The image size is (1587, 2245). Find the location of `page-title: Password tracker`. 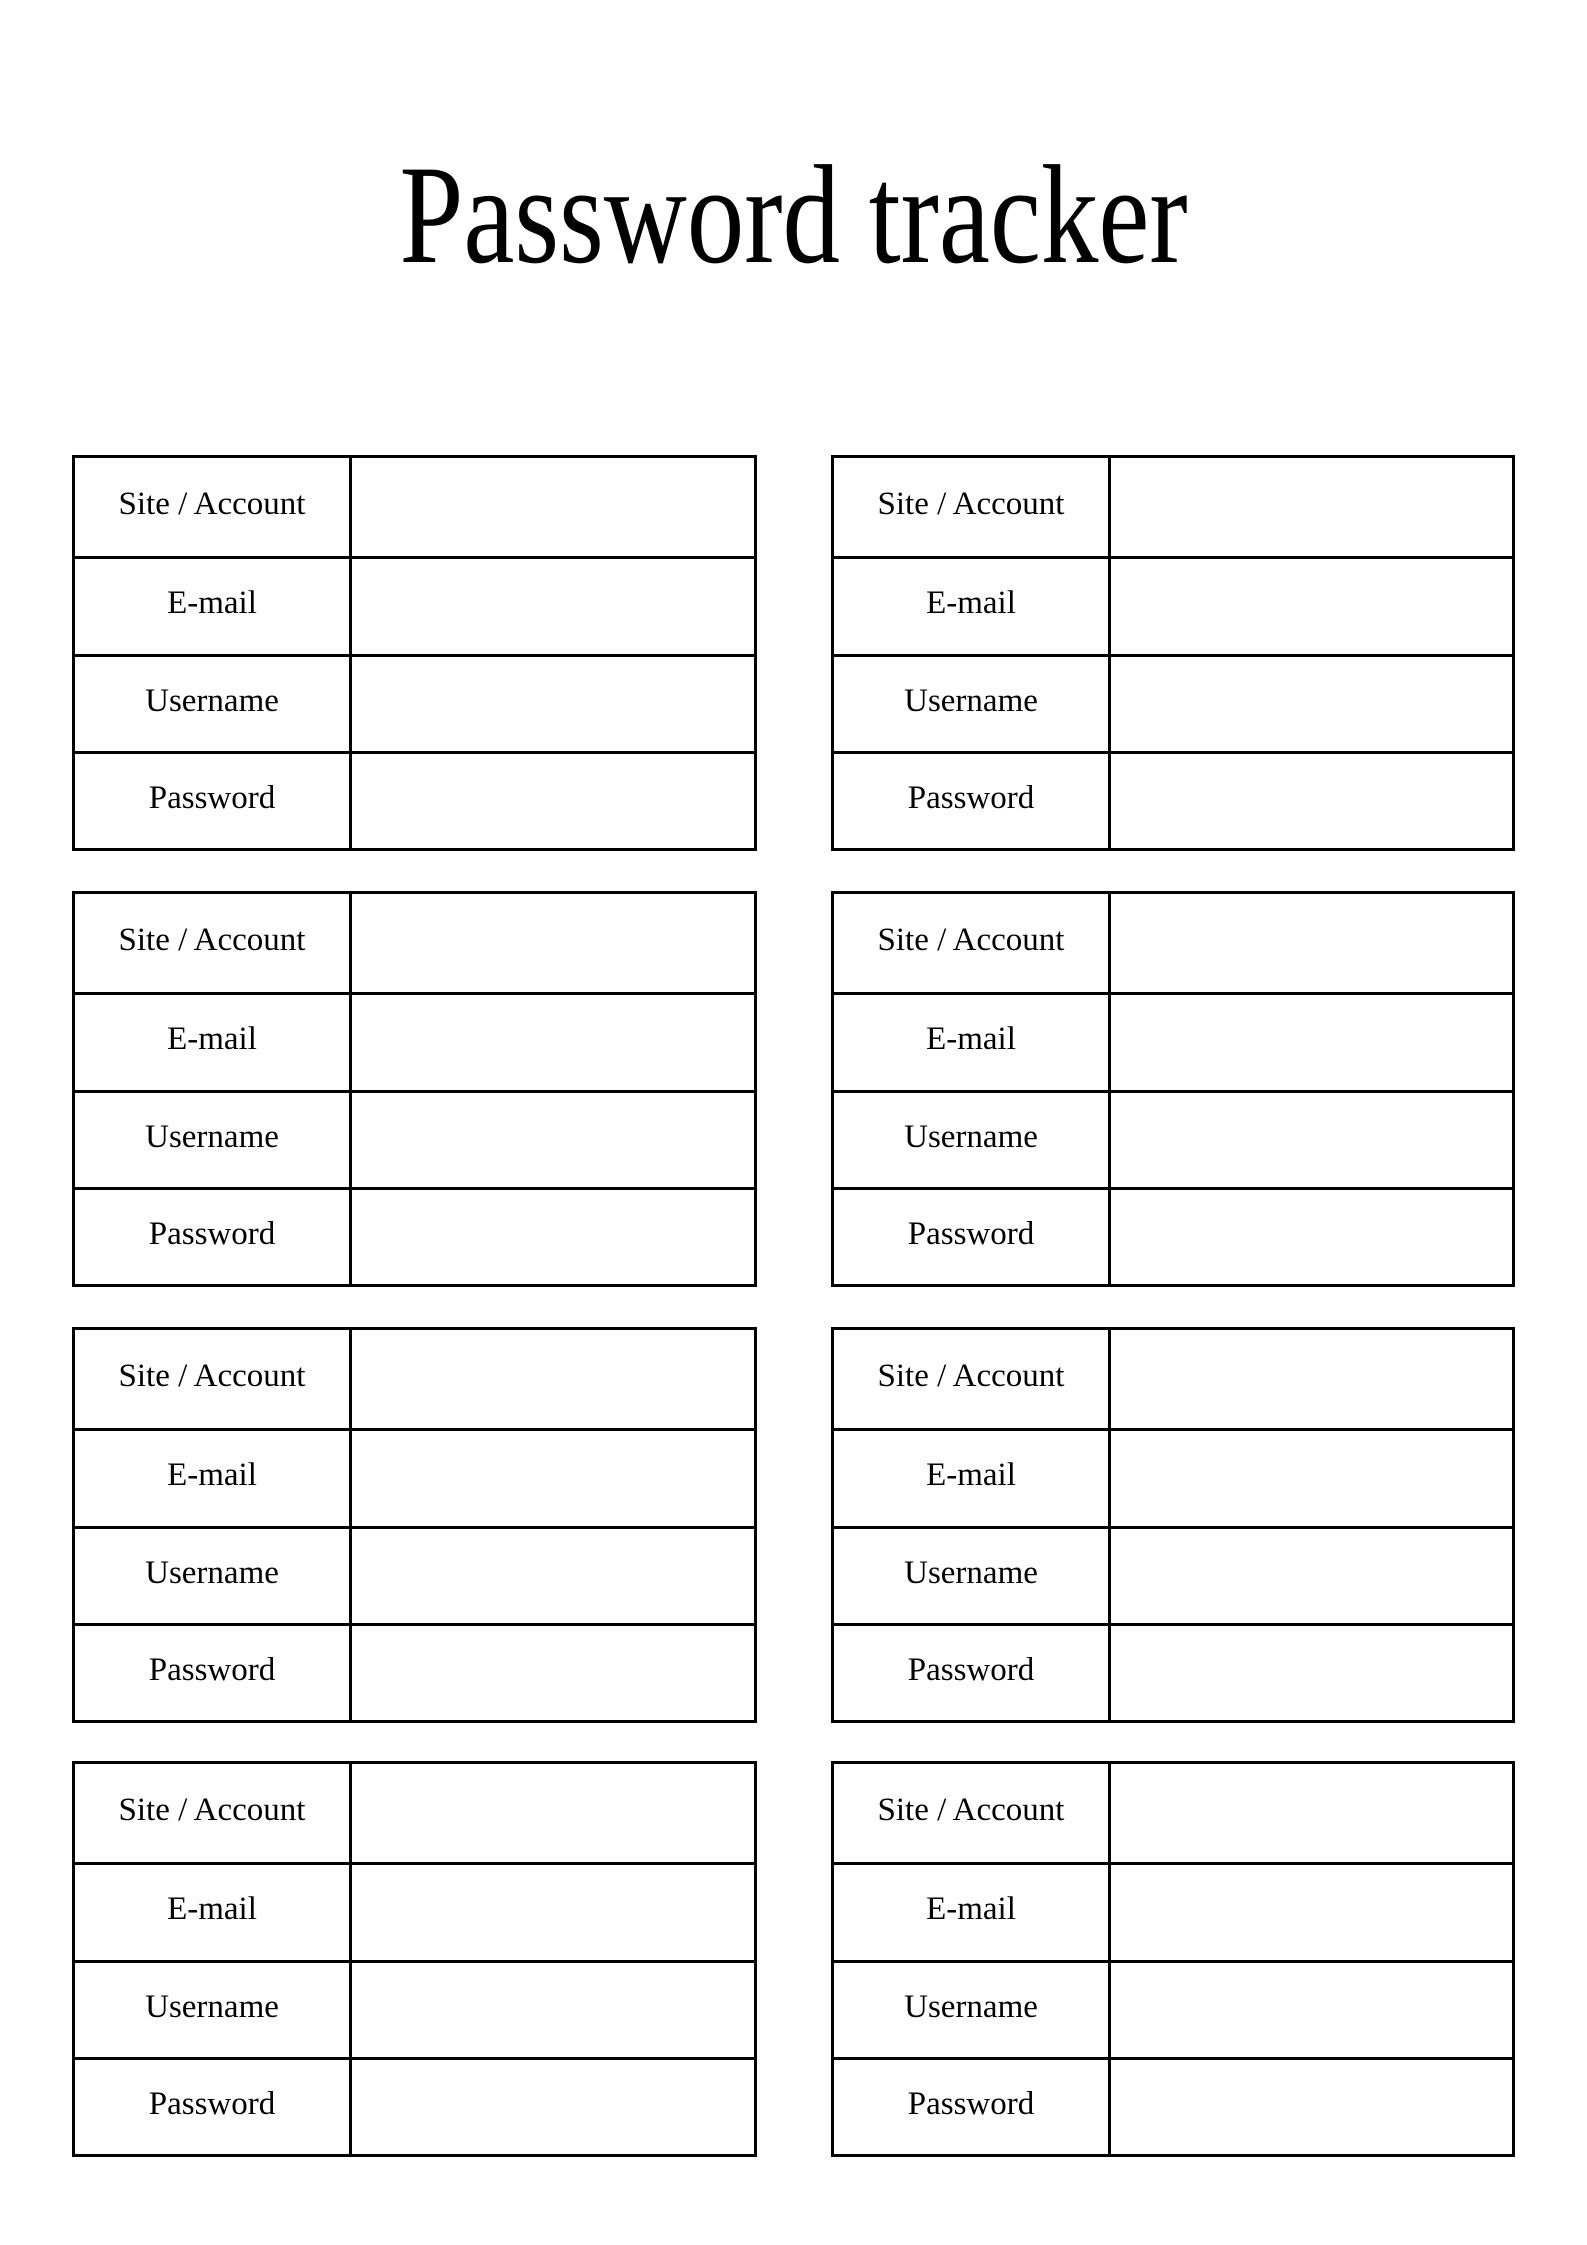

page-title: Password tracker is located at coordinates (793, 215).